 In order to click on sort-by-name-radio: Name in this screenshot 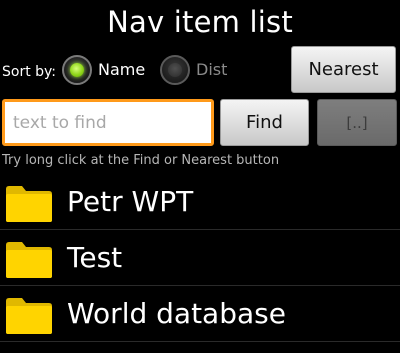, I will do `click(103, 70)`.